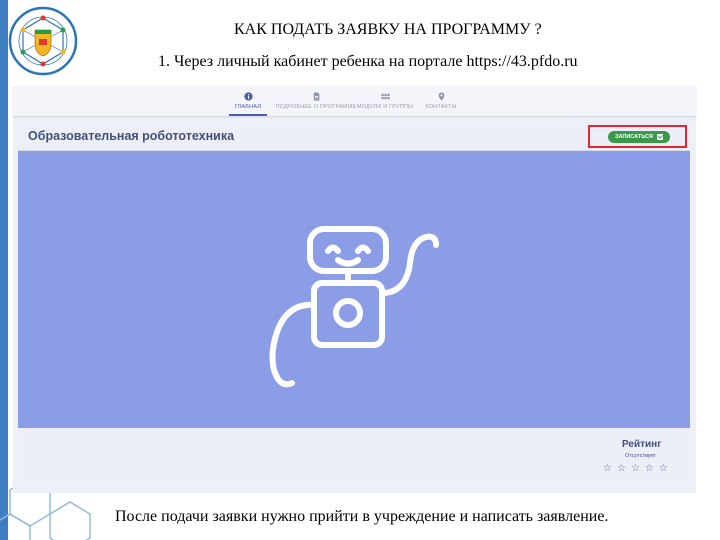 This screenshot has width=720, height=540. What do you see at coordinates (316, 107) in the screenshot?
I see `tab-program-details-label: ПОДРОБНЕЕ О ПРОГРАММЕ` at bounding box center [316, 107].